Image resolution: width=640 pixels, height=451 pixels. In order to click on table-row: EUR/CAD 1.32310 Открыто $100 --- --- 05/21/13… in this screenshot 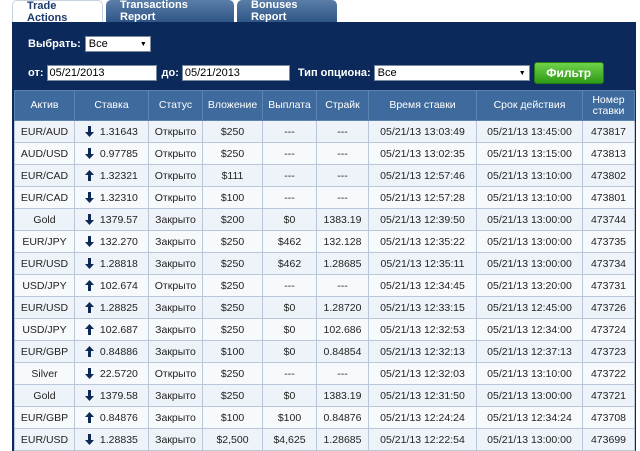, I will do `click(324, 197)`.